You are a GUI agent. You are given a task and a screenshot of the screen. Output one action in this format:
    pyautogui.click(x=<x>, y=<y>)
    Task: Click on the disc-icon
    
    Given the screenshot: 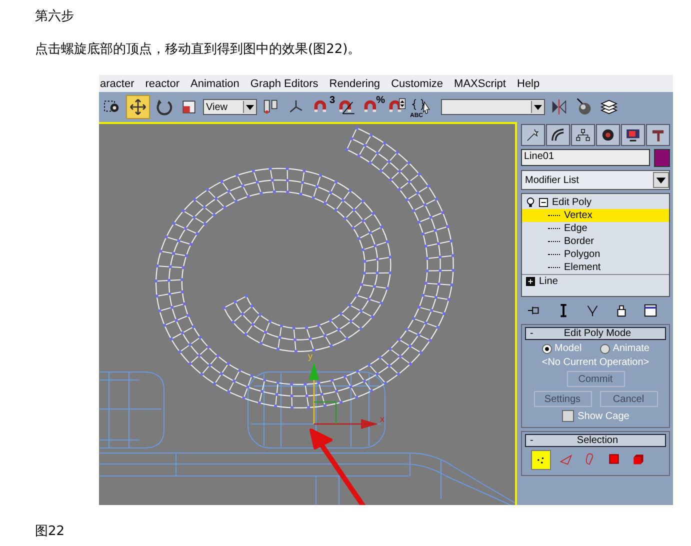 What is the action you would take?
    pyautogui.click(x=608, y=135)
    